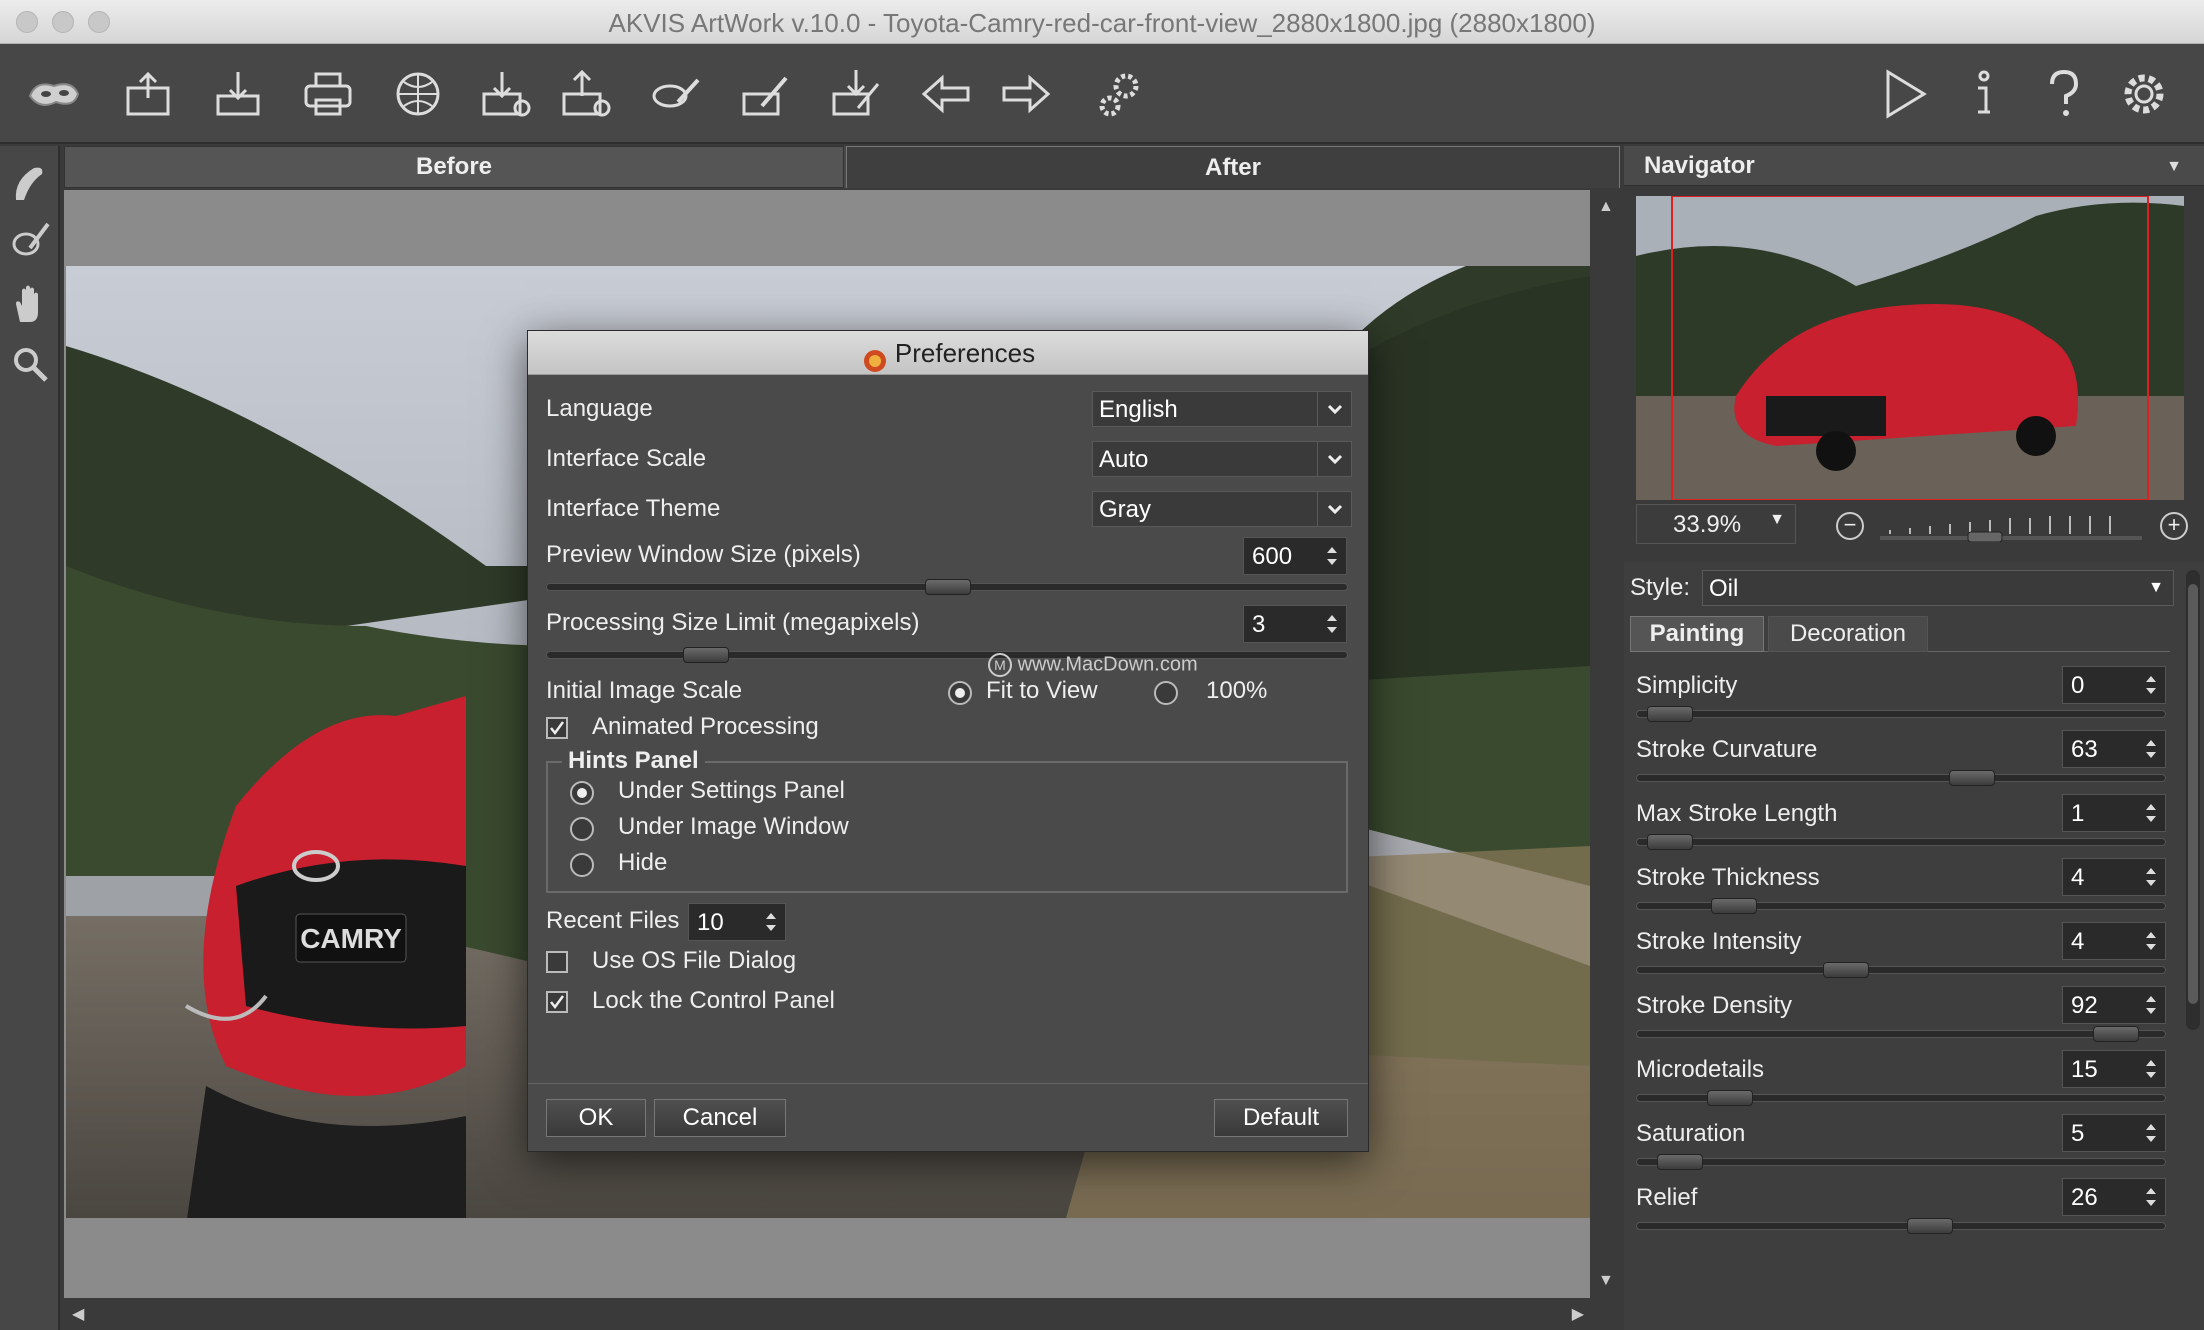 Image resolution: width=2204 pixels, height=1330 pixels. Describe the element at coordinates (2114, 1005) in the screenshot. I see `param-spinner: 92` at that location.